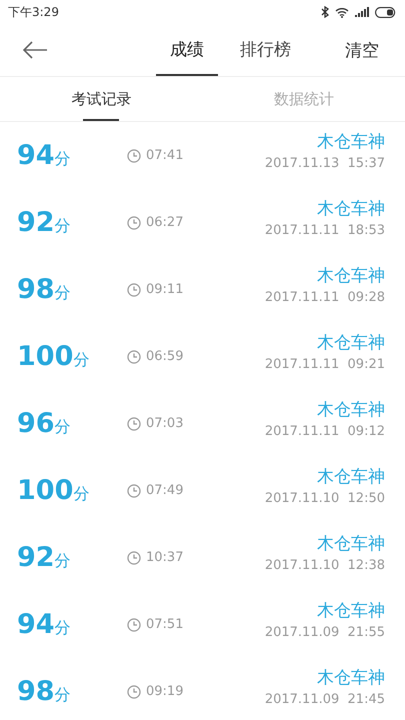 This screenshot has height=720, width=405. I want to click on duration-text: 07:41, so click(165, 155).